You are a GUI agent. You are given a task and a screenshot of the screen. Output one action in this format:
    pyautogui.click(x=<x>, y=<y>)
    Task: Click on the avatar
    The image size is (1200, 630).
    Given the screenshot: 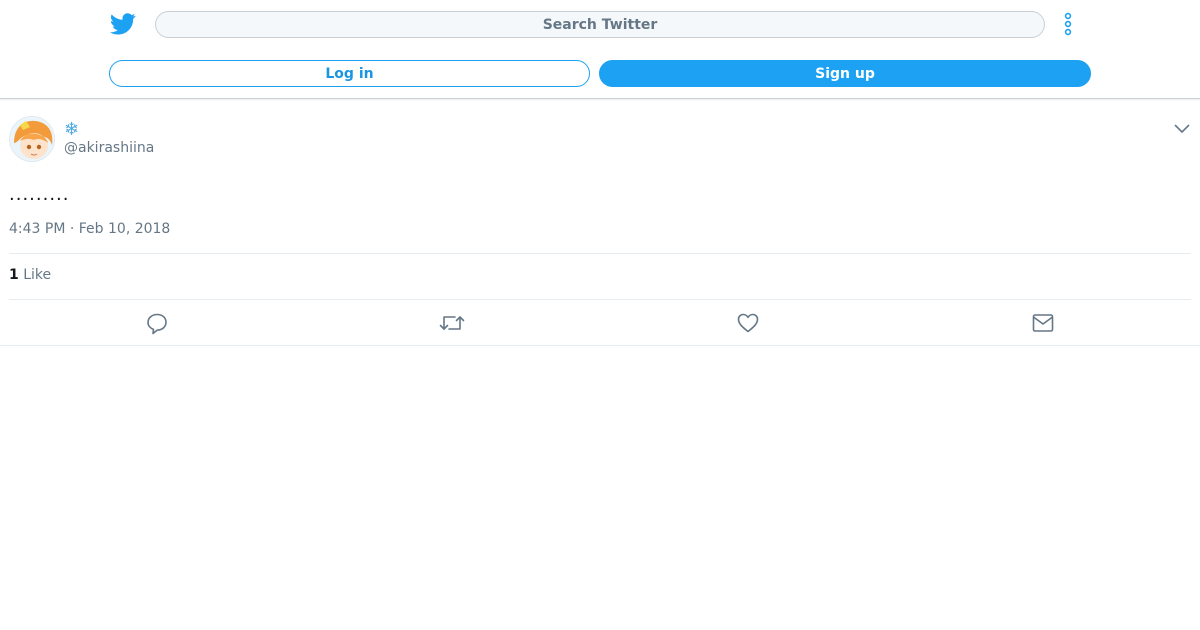 What is the action you would take?
    pyautogui.click(x=32, y=139)
    